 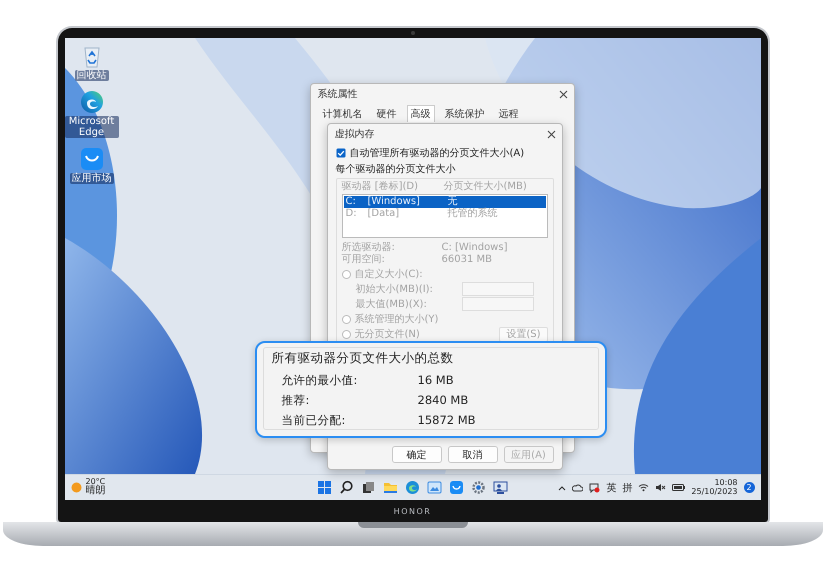 I want to click on tab: 硬件, so click(x=386, y=113).